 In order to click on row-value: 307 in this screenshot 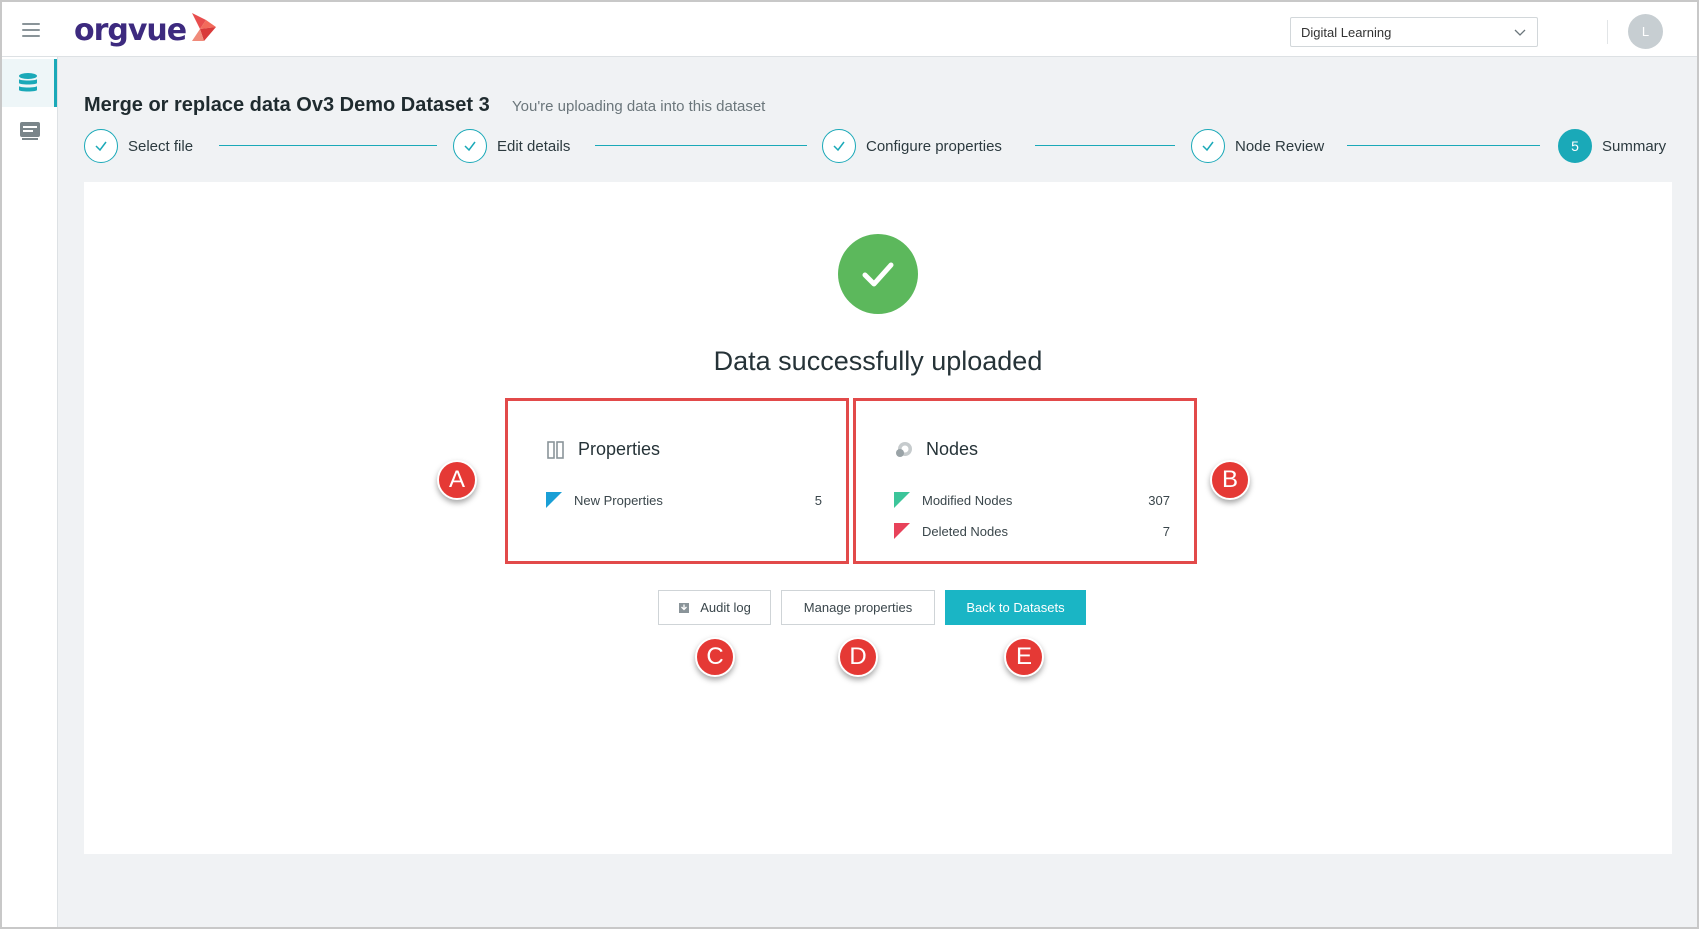, I will do `click(1159, 500)`.